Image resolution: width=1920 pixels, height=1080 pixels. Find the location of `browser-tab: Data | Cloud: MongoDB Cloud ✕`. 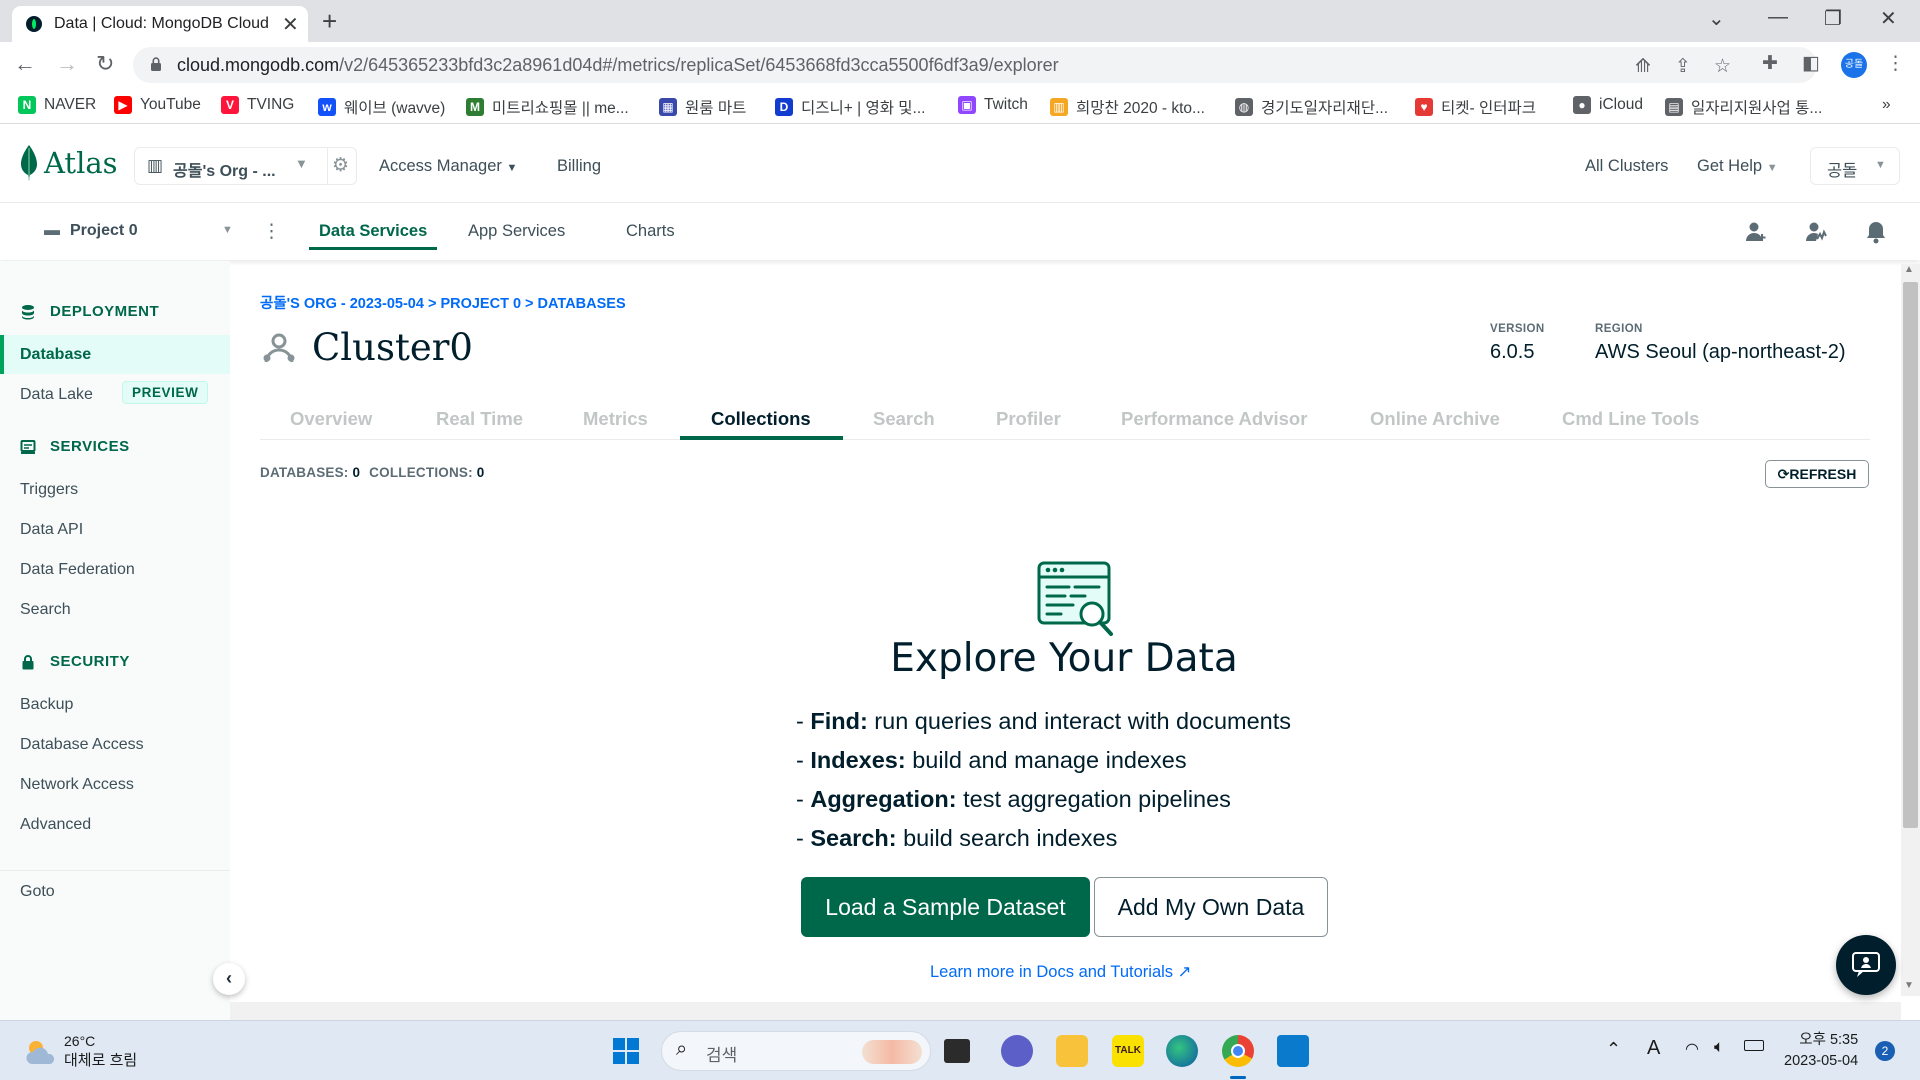

browser-tab: Data | Cloud: MongoDB Cloud ✕ is located at coordinates (160, 24).